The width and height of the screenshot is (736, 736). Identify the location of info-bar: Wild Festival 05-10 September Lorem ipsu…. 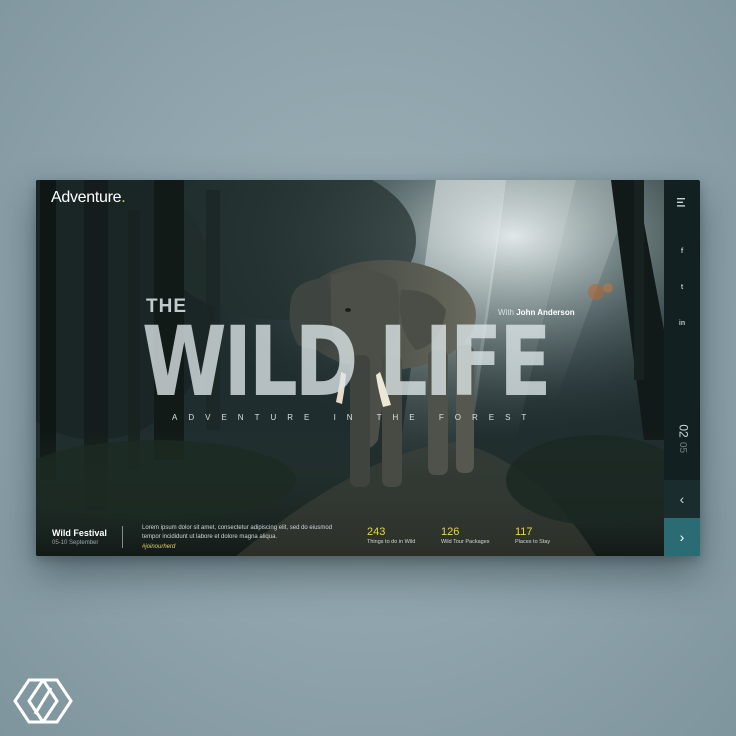
(350, 535).